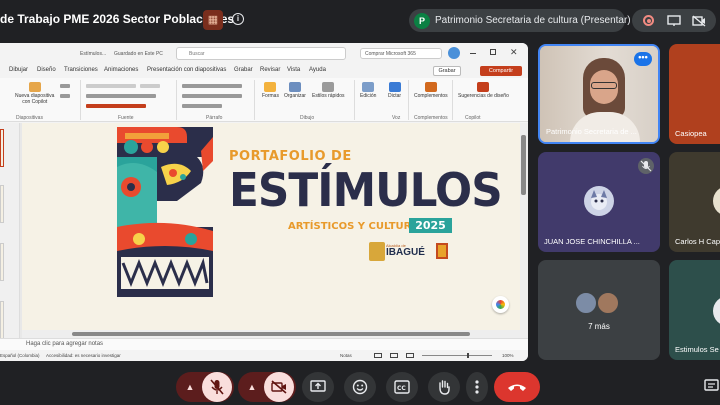 This screenshot has width=720, height=405. I want to click on menu-revisar: Revisar, so click(270, 70).